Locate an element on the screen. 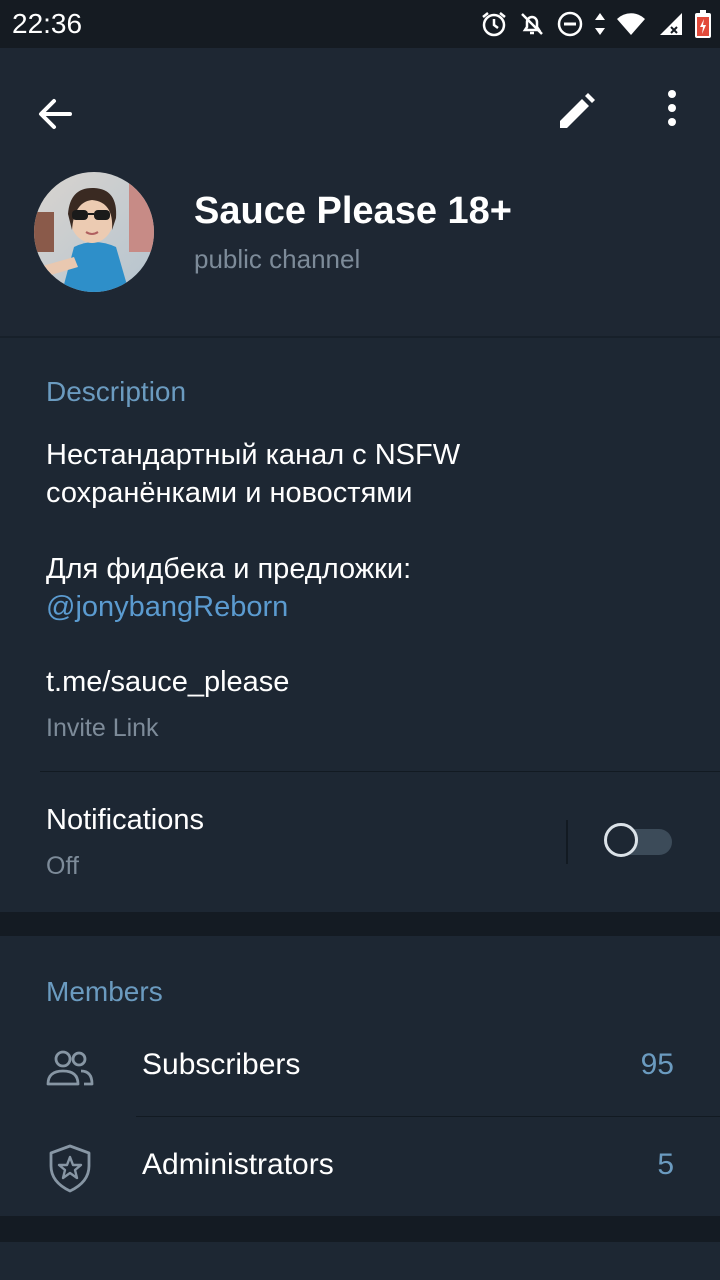 The height and width of the screenshot is (1280, 720). notifications-label: Notifications is located at coordinates (125, 820).